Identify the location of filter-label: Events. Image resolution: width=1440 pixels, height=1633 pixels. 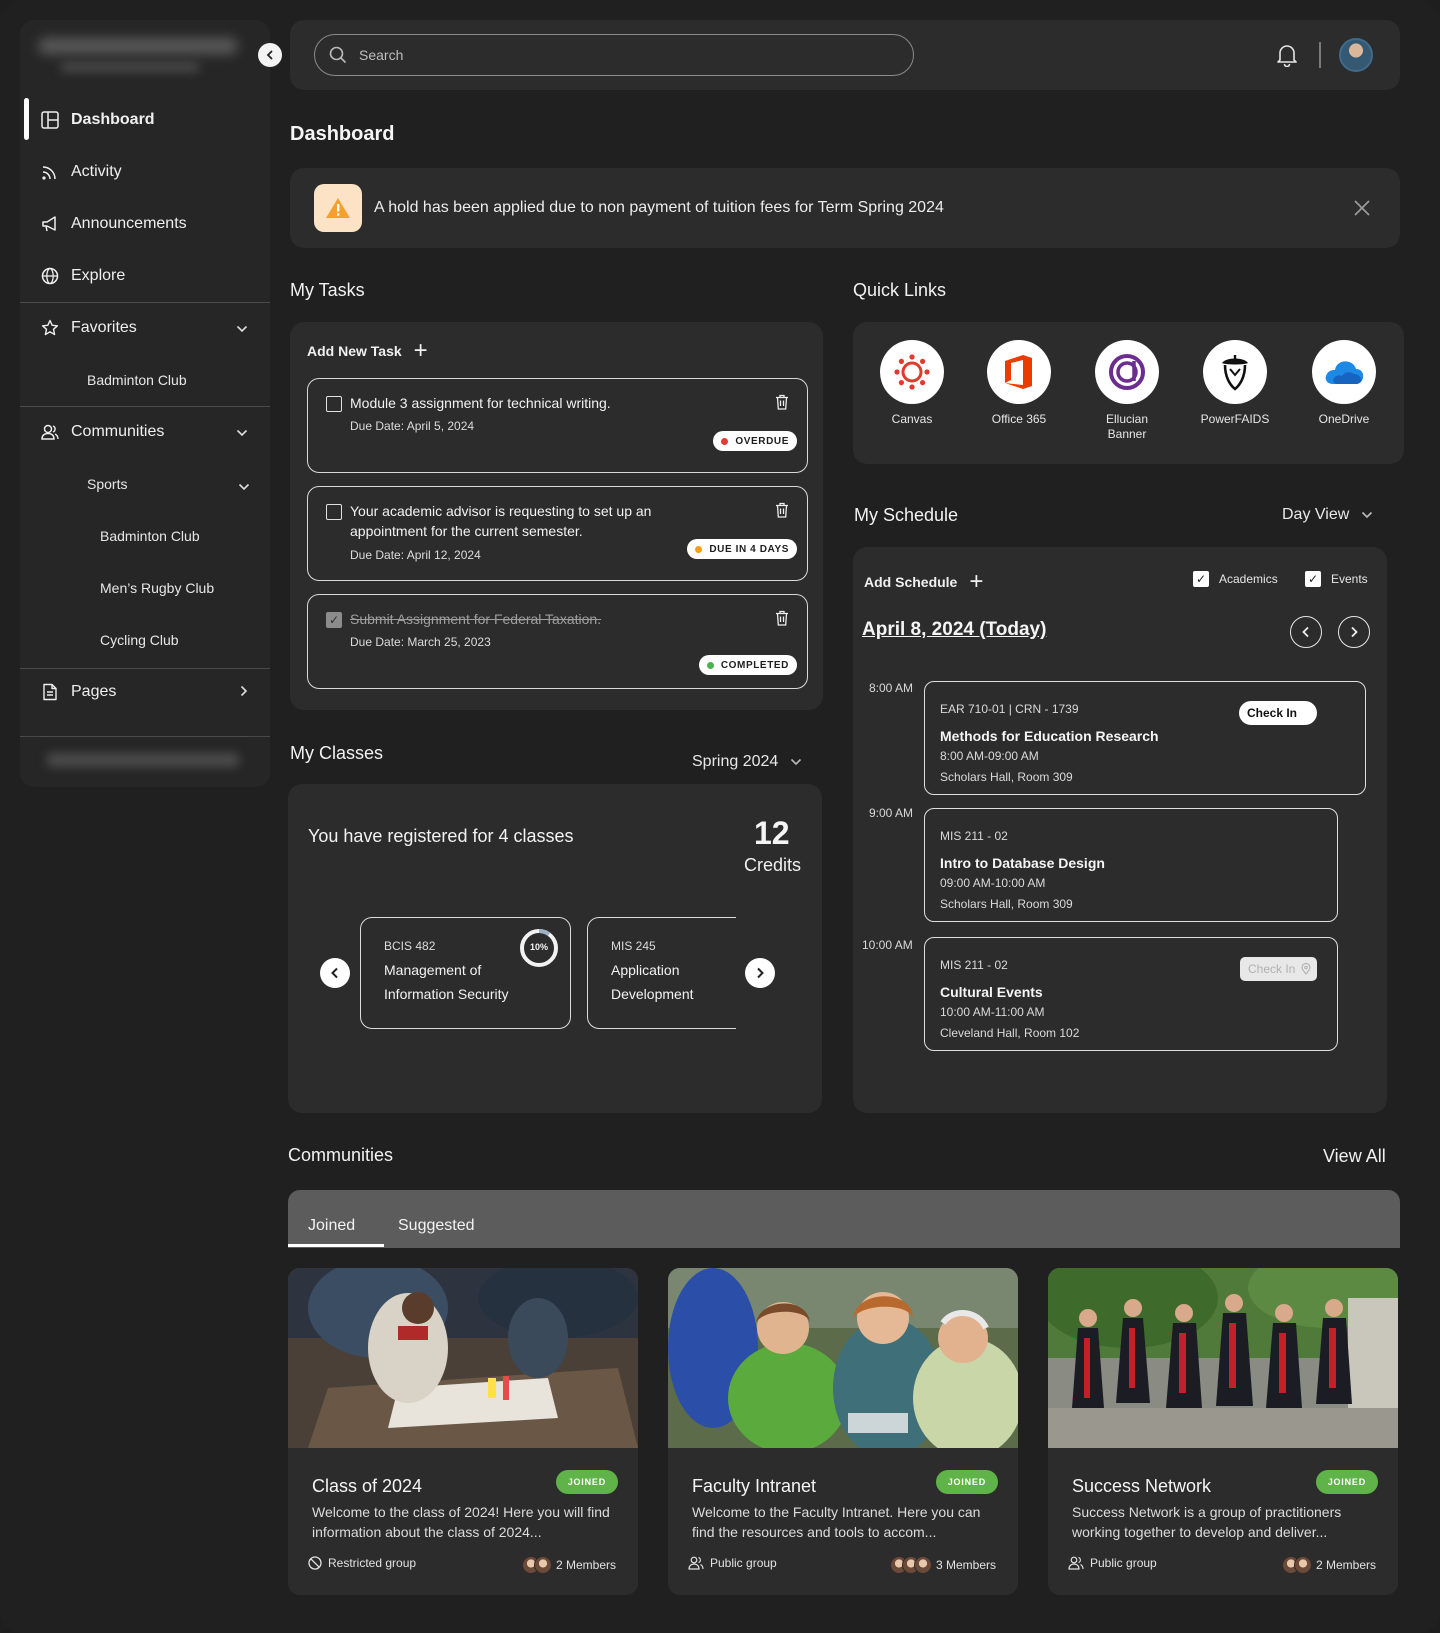
(1349, 579).